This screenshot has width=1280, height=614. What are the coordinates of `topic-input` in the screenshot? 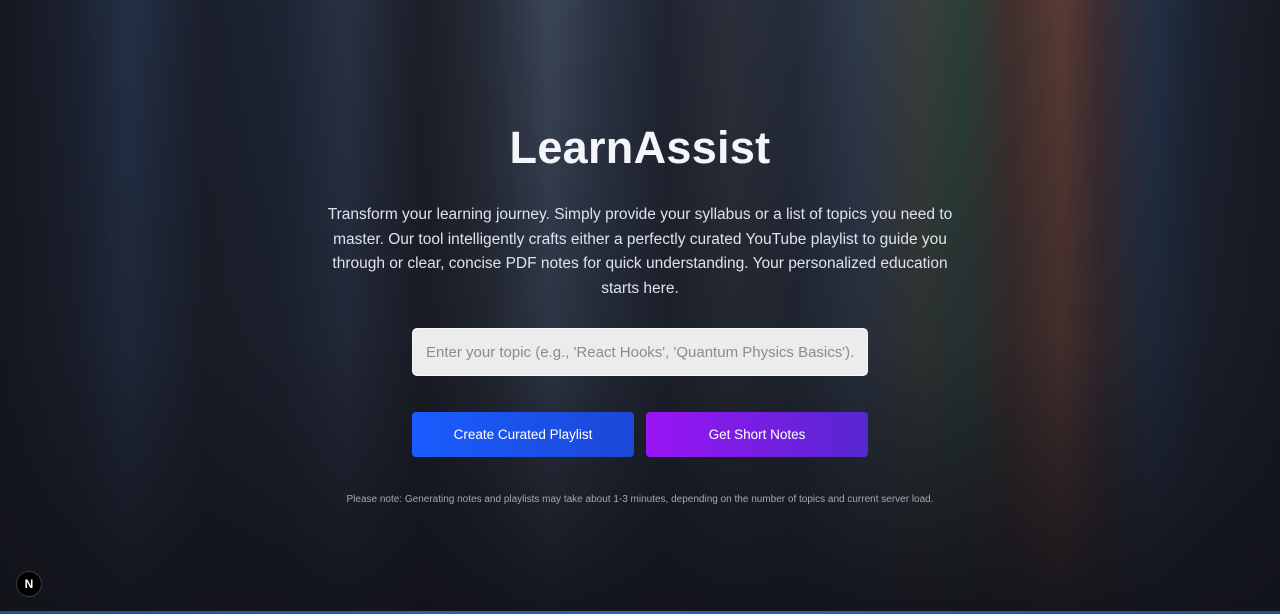 It's located at (640, 352).